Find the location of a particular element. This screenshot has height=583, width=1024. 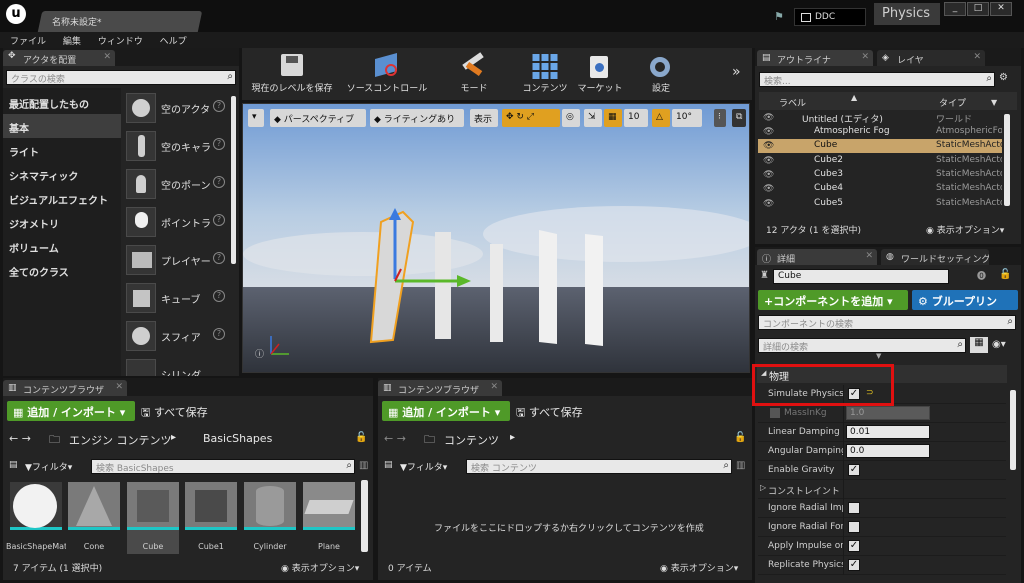

rotation-snap-icon: △ is located at coordinates (661, 118).